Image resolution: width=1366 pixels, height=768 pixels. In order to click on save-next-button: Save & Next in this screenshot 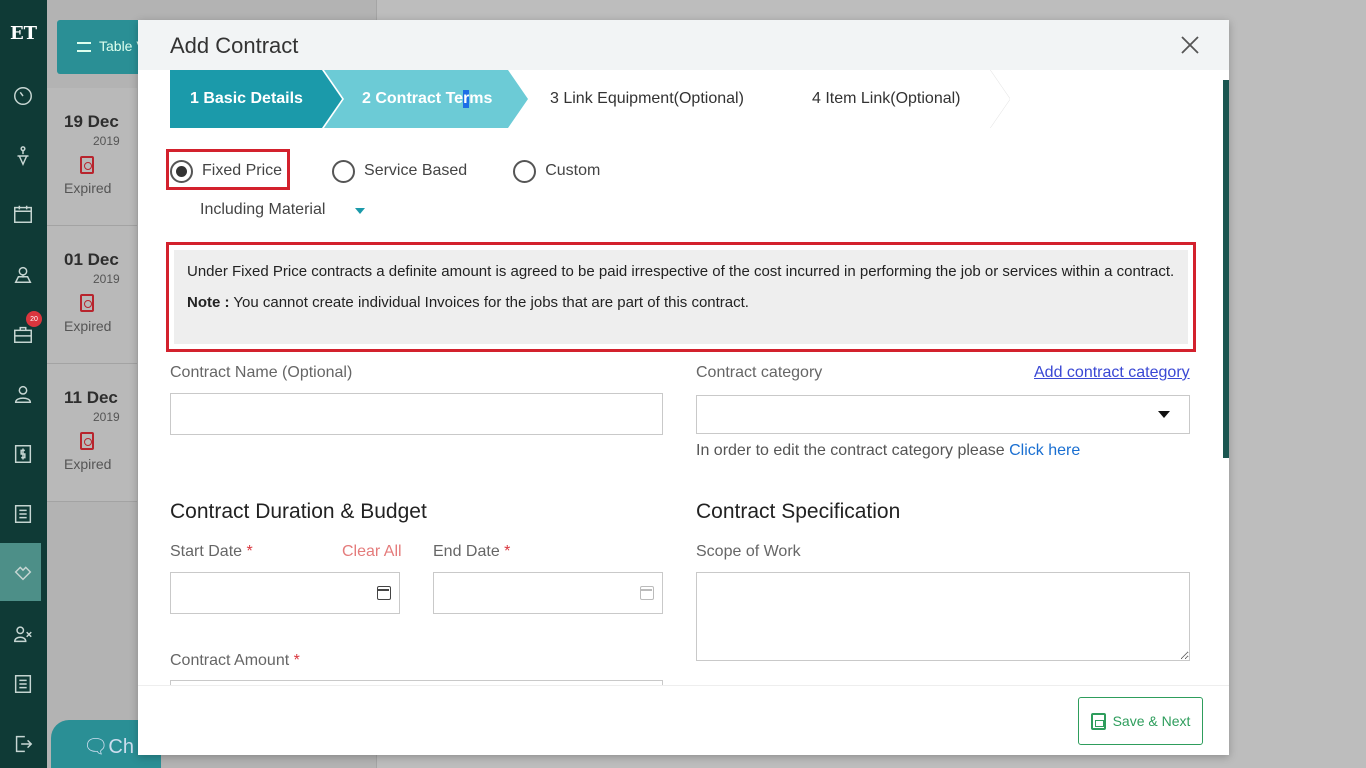, I will do `click(1140, 721)`.